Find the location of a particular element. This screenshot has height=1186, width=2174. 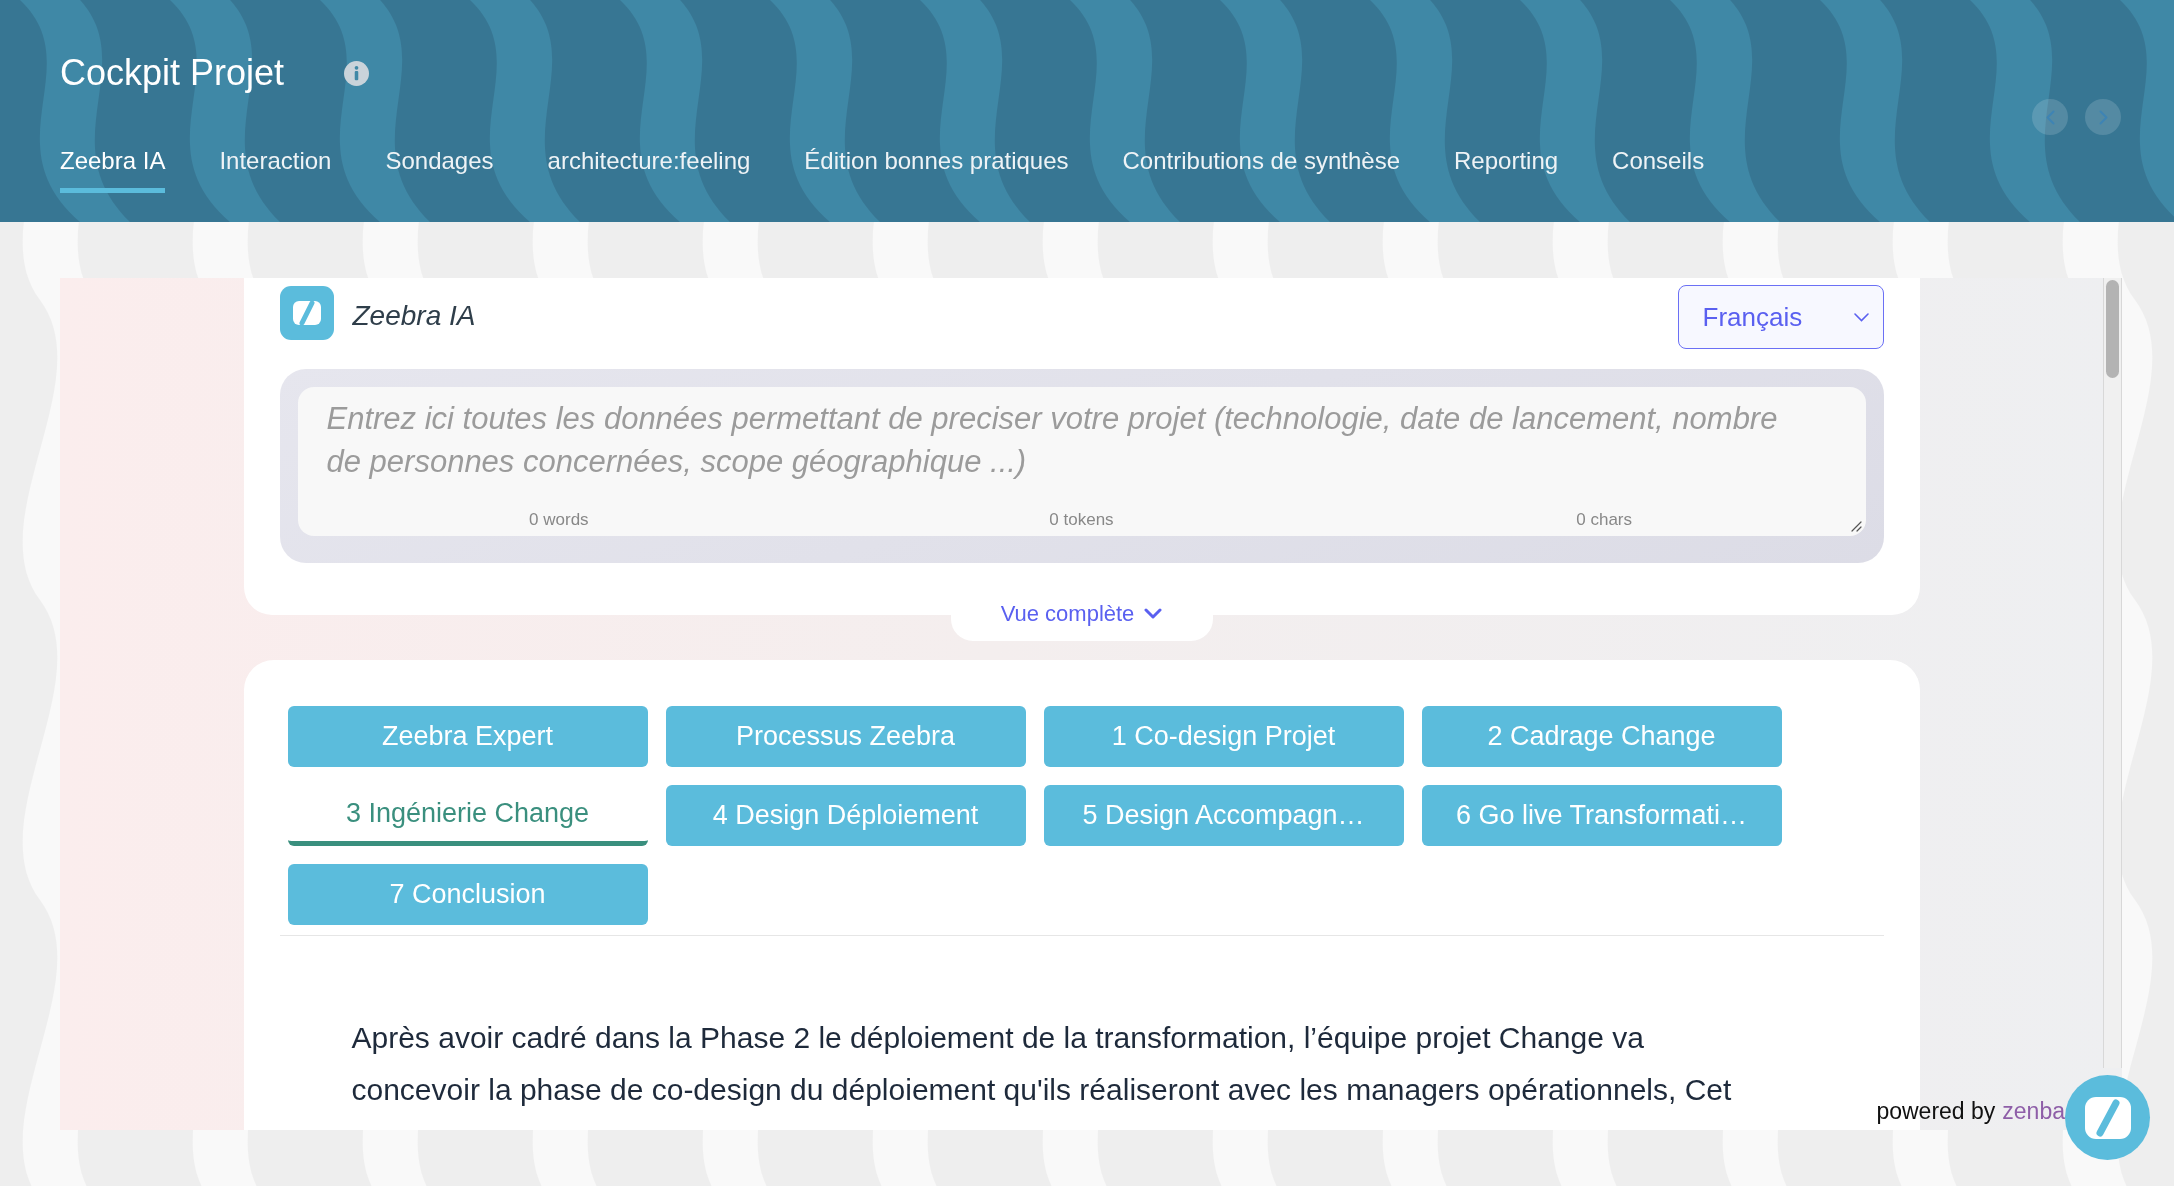

counter-text: 0 chars is located at coordinates (1604, 519).